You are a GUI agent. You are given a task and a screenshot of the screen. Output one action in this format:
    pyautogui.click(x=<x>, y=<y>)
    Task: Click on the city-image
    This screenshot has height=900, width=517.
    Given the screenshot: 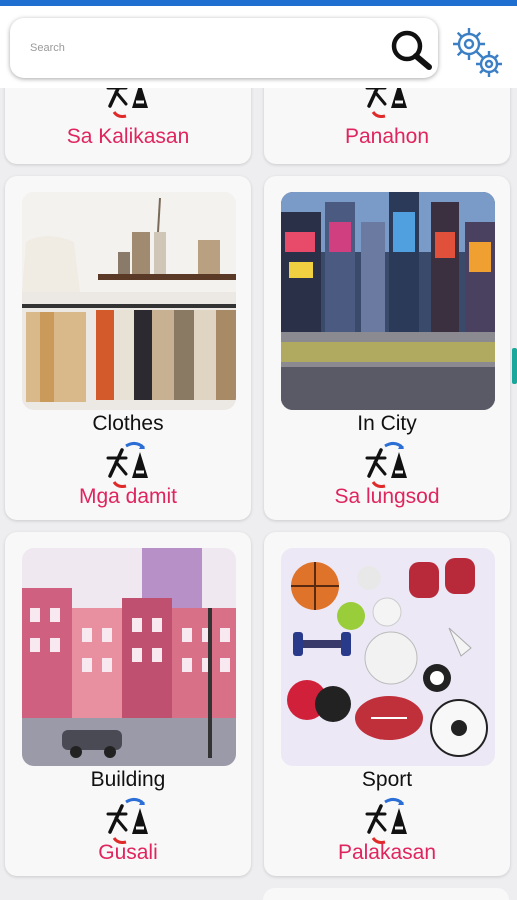 What is the action you would take?
    pyautogui.click(x=388, y=301)
    